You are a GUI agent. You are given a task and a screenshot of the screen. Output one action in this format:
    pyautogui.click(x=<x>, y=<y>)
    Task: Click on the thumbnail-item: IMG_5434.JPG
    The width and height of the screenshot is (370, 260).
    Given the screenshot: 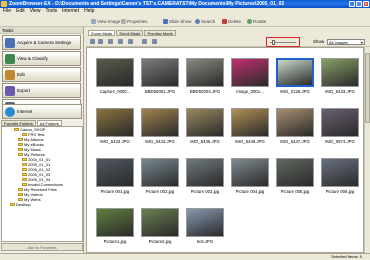 What is the action you would take?
    pyautogui.click(x=160, y=126)
    